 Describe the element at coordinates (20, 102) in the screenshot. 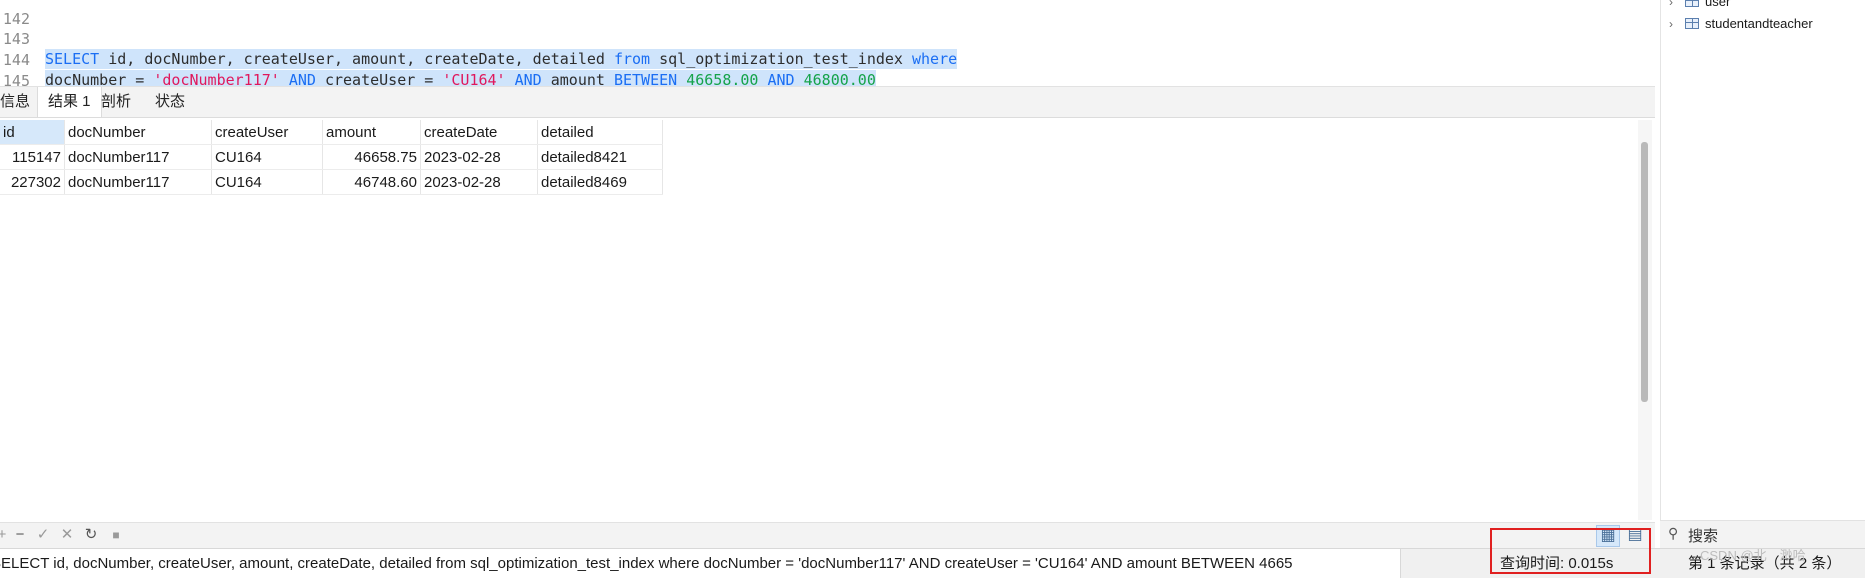

I see `tab-info: 信息` at that location.